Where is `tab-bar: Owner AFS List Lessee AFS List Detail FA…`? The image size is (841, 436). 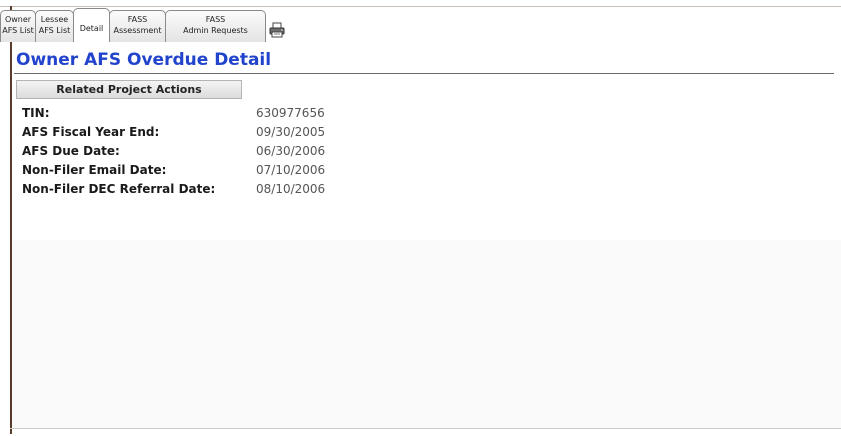 tab-bar: Owner AFS List Lessee AFS List Detail FA… is located at coordinates (142, 25).